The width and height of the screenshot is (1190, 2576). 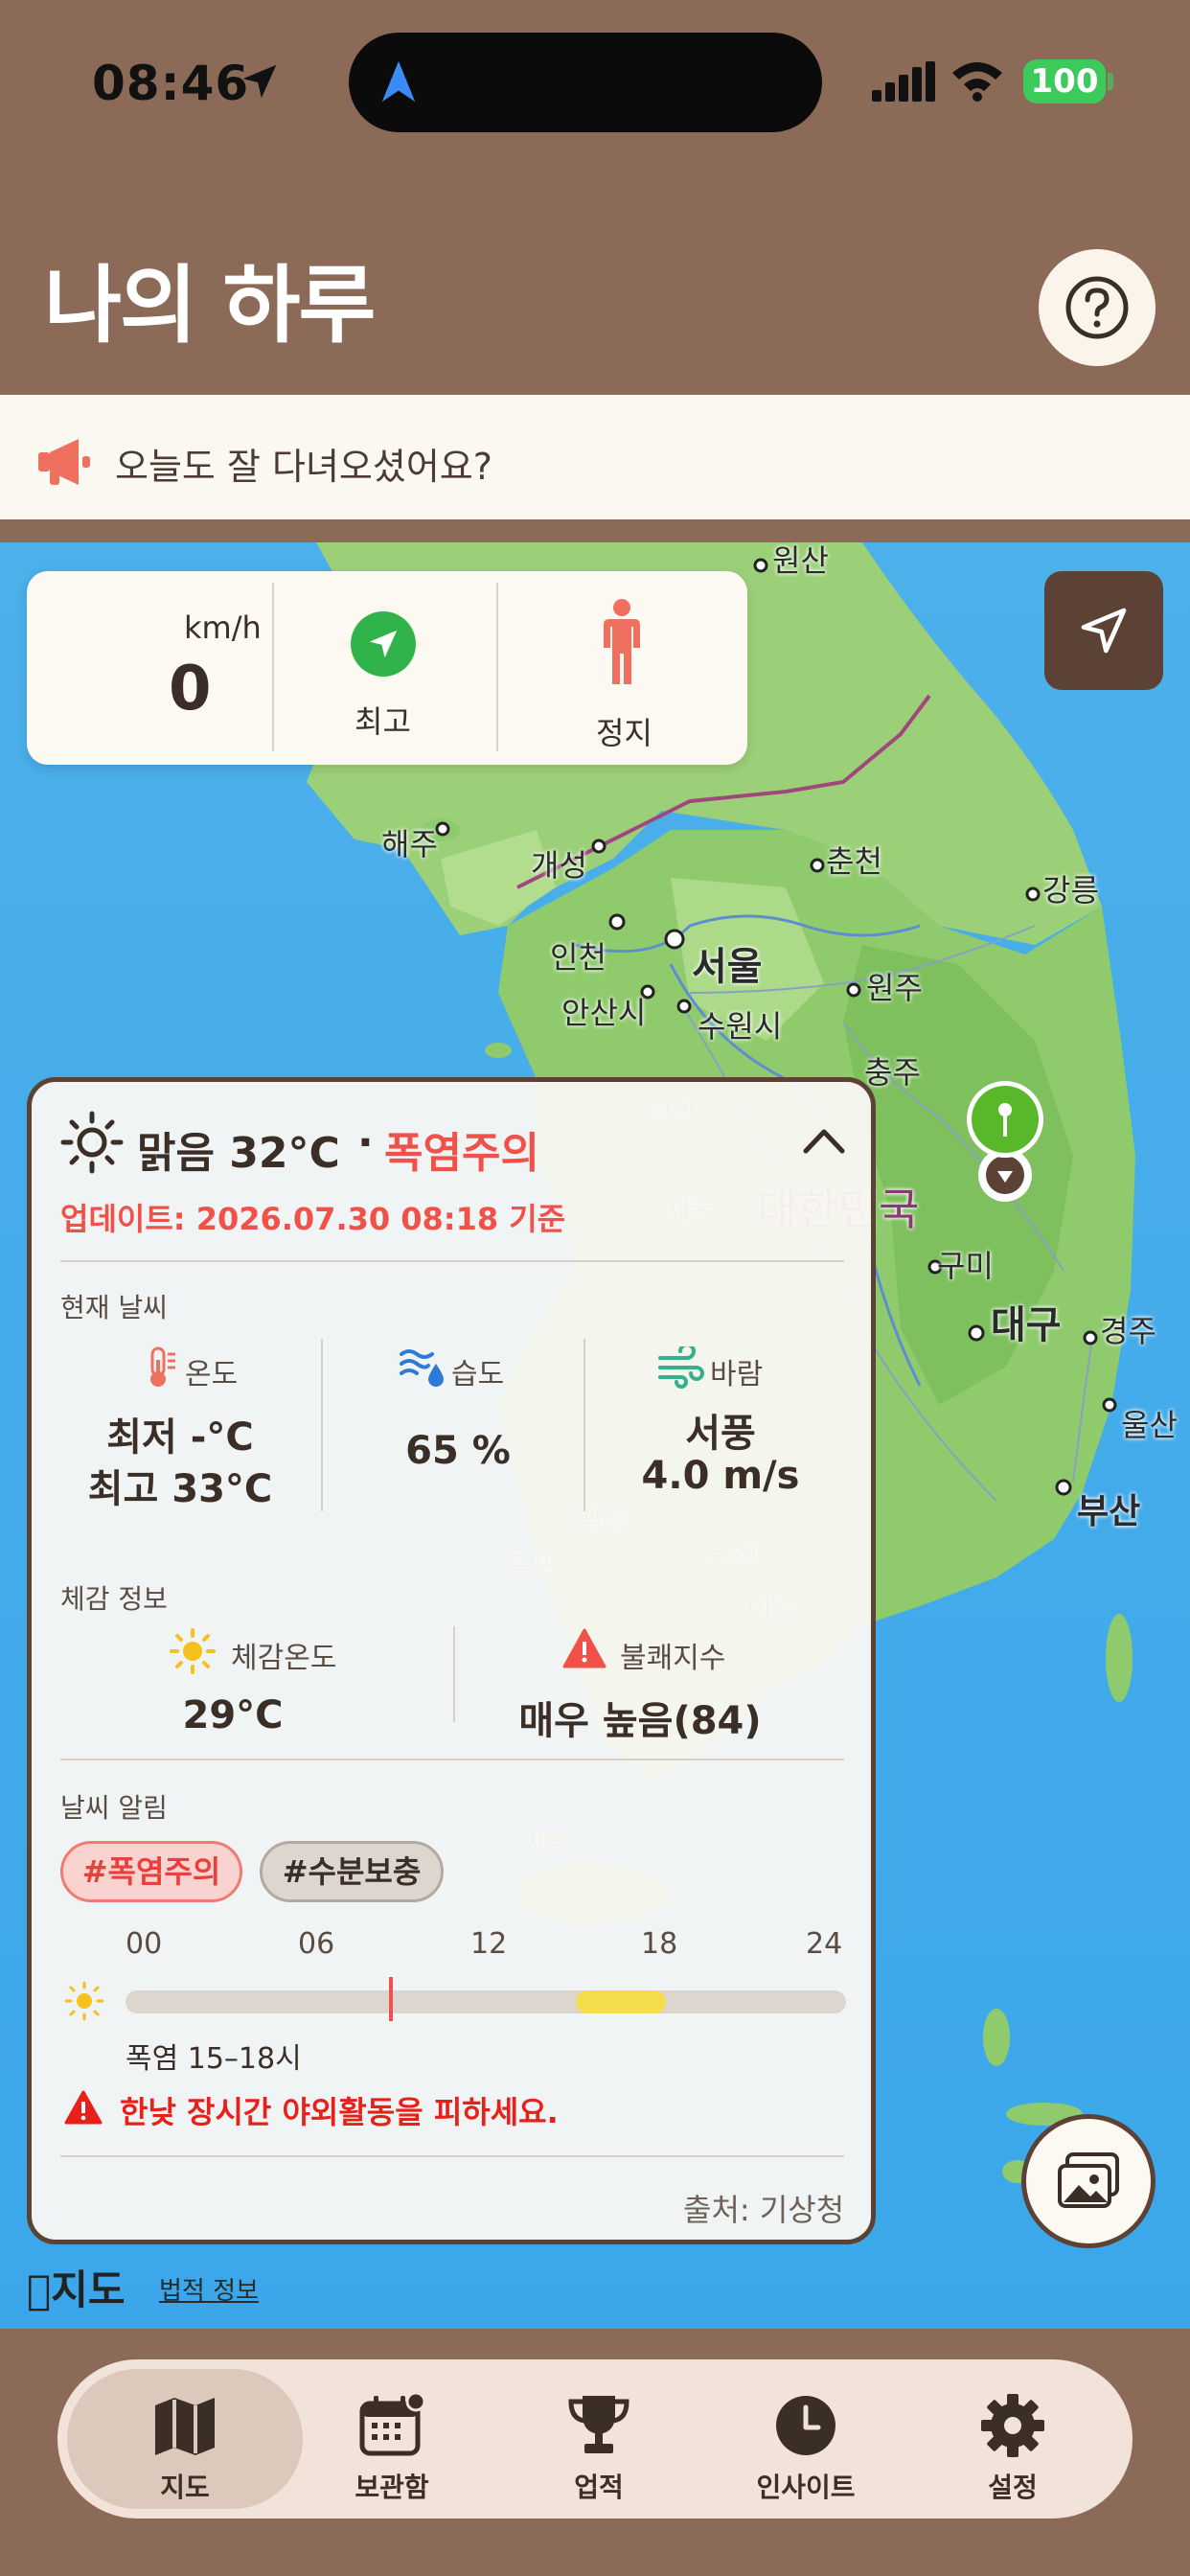 What do you see at coordinates (1128, 1331) in the screenshot?
I see `map-label: 경주` at bounding box center [1128, 1331].